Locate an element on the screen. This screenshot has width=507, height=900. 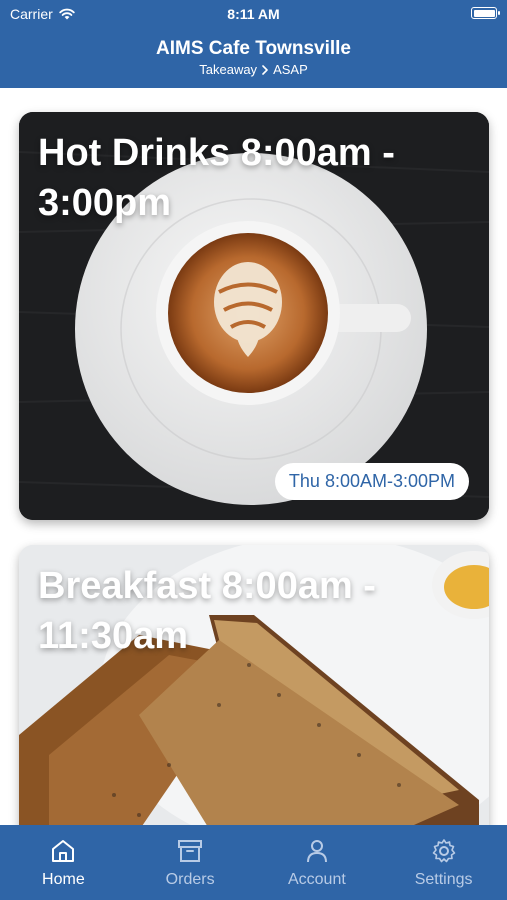
hours-badge: Thu 8:00AM-3:00PM is located at coordinates (371, 481).